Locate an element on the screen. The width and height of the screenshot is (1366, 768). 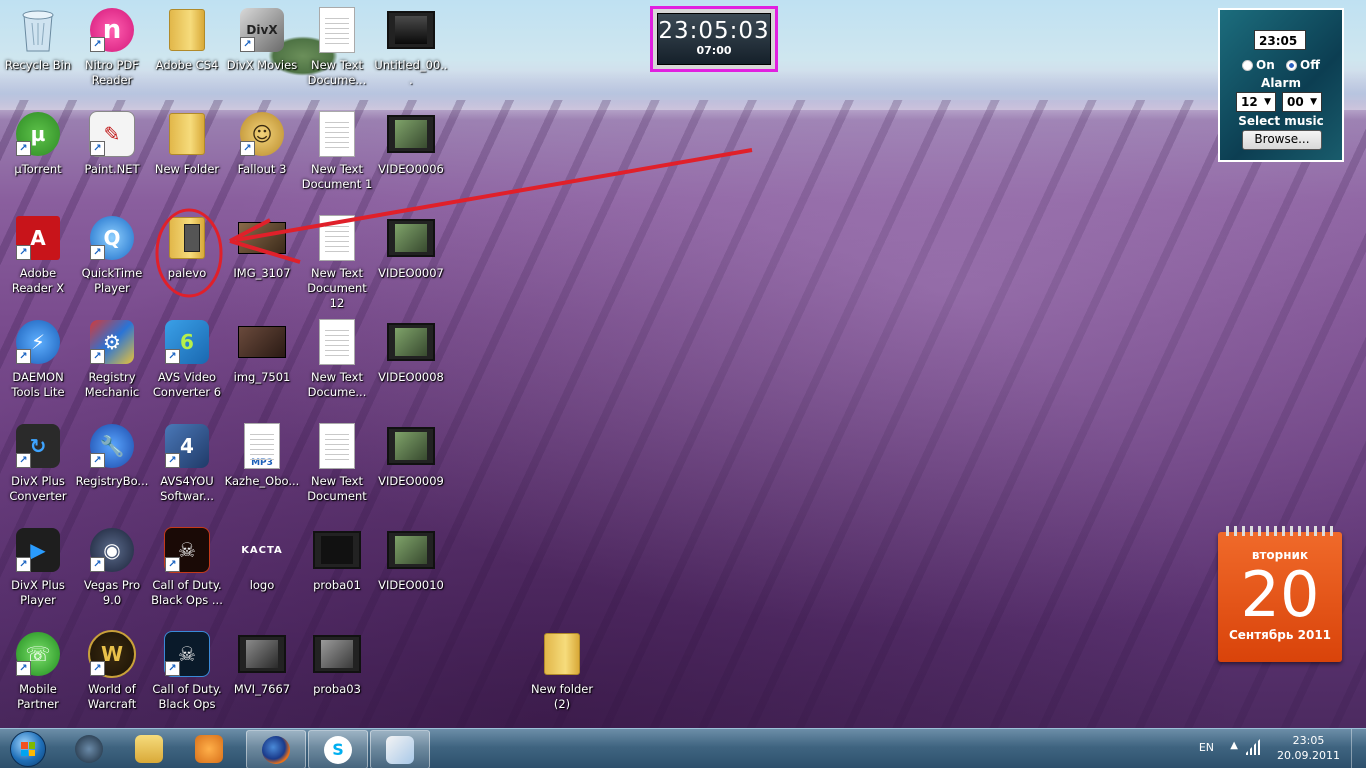
desktop-icon-new-folder-2: New folder (2) is located at coordinates (562, 679).